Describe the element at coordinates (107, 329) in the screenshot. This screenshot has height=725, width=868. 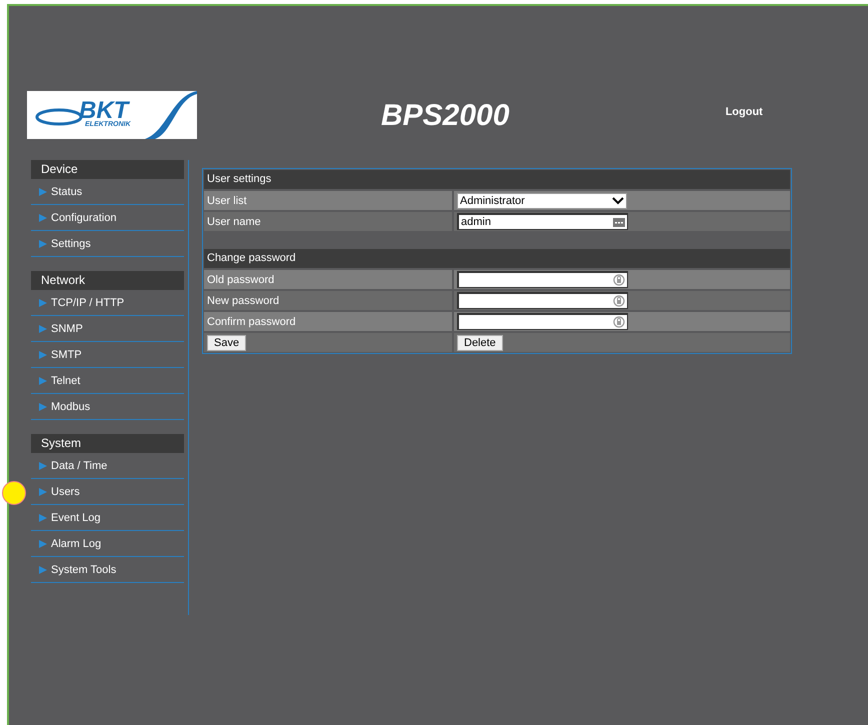
I see `sidebar-item: SNMP` at that location.